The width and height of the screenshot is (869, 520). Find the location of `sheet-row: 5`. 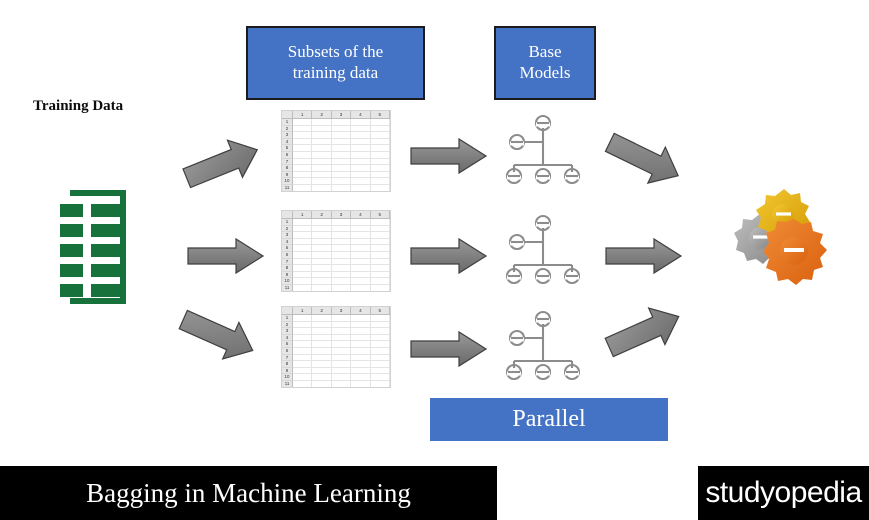

sheet-row: 5 is located at coordinates (336, 148).